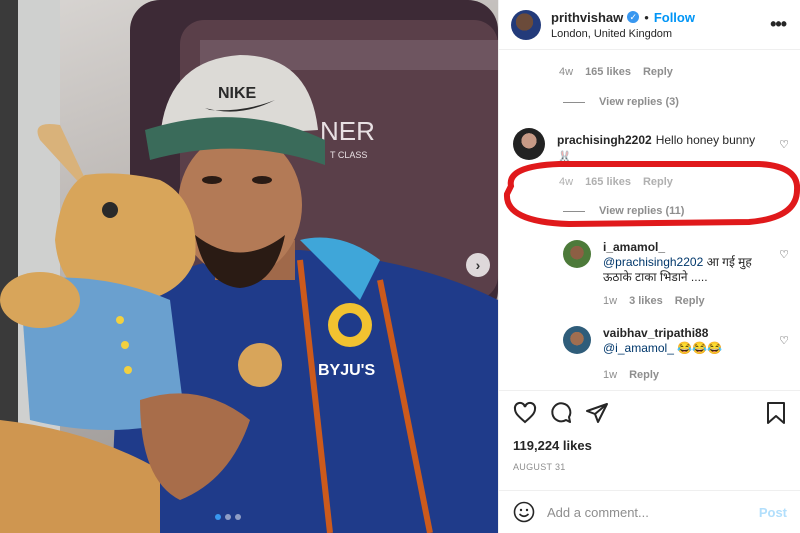 The image size is (800, 533). Describe the element at coordinates (526, 24) in the screenshot. I see `author-avatar` at that location.